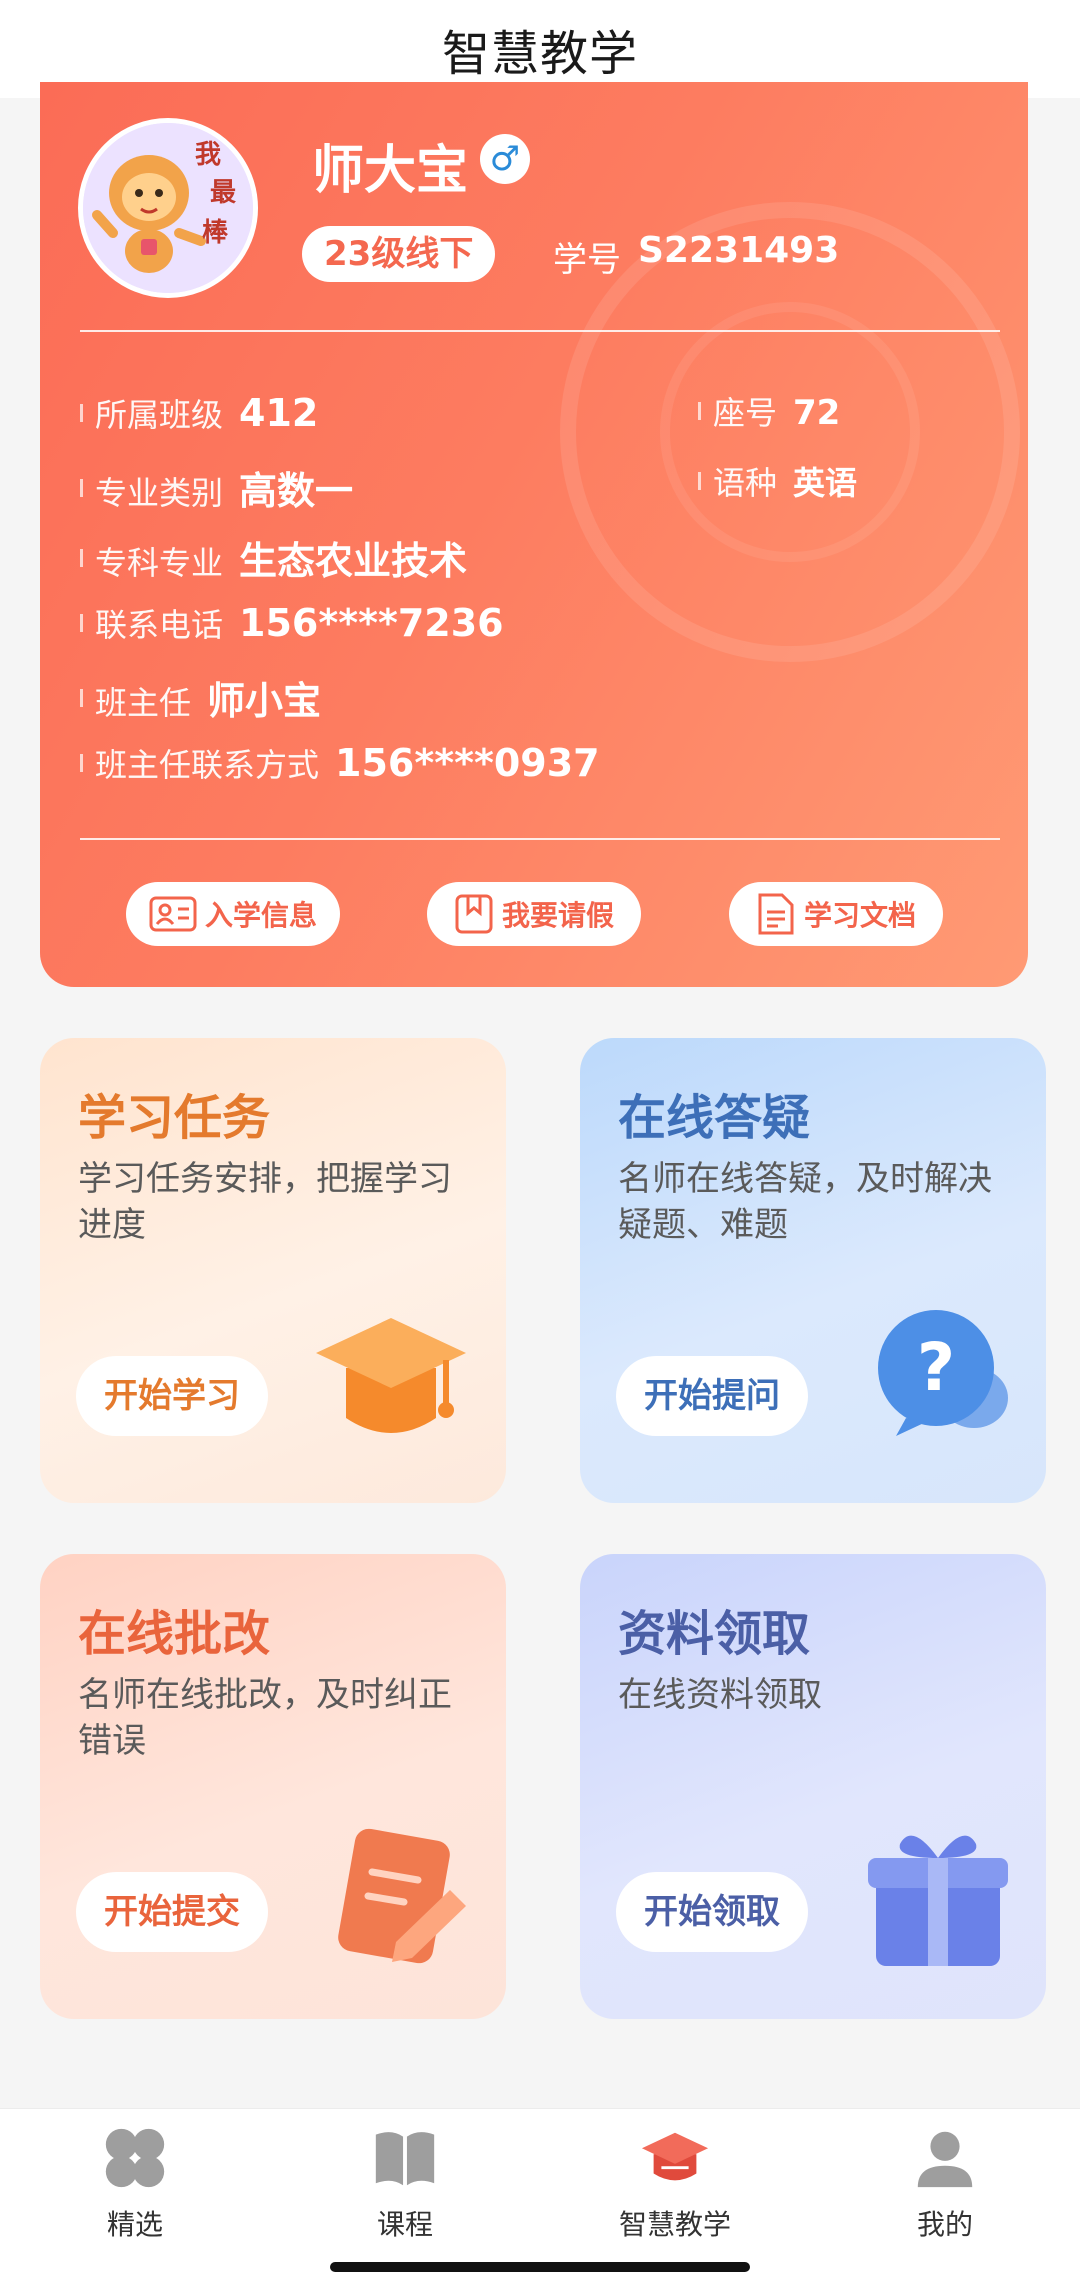 This screenshot has width=1080, height=2292. What do you see at coordinates (813, 1270) in the screenshot?
I see `online-qa-card: 在线答疑 名师在线答疑，及时解决疑题、难题 开始提问 ?` at bounding box center [813, 1270].